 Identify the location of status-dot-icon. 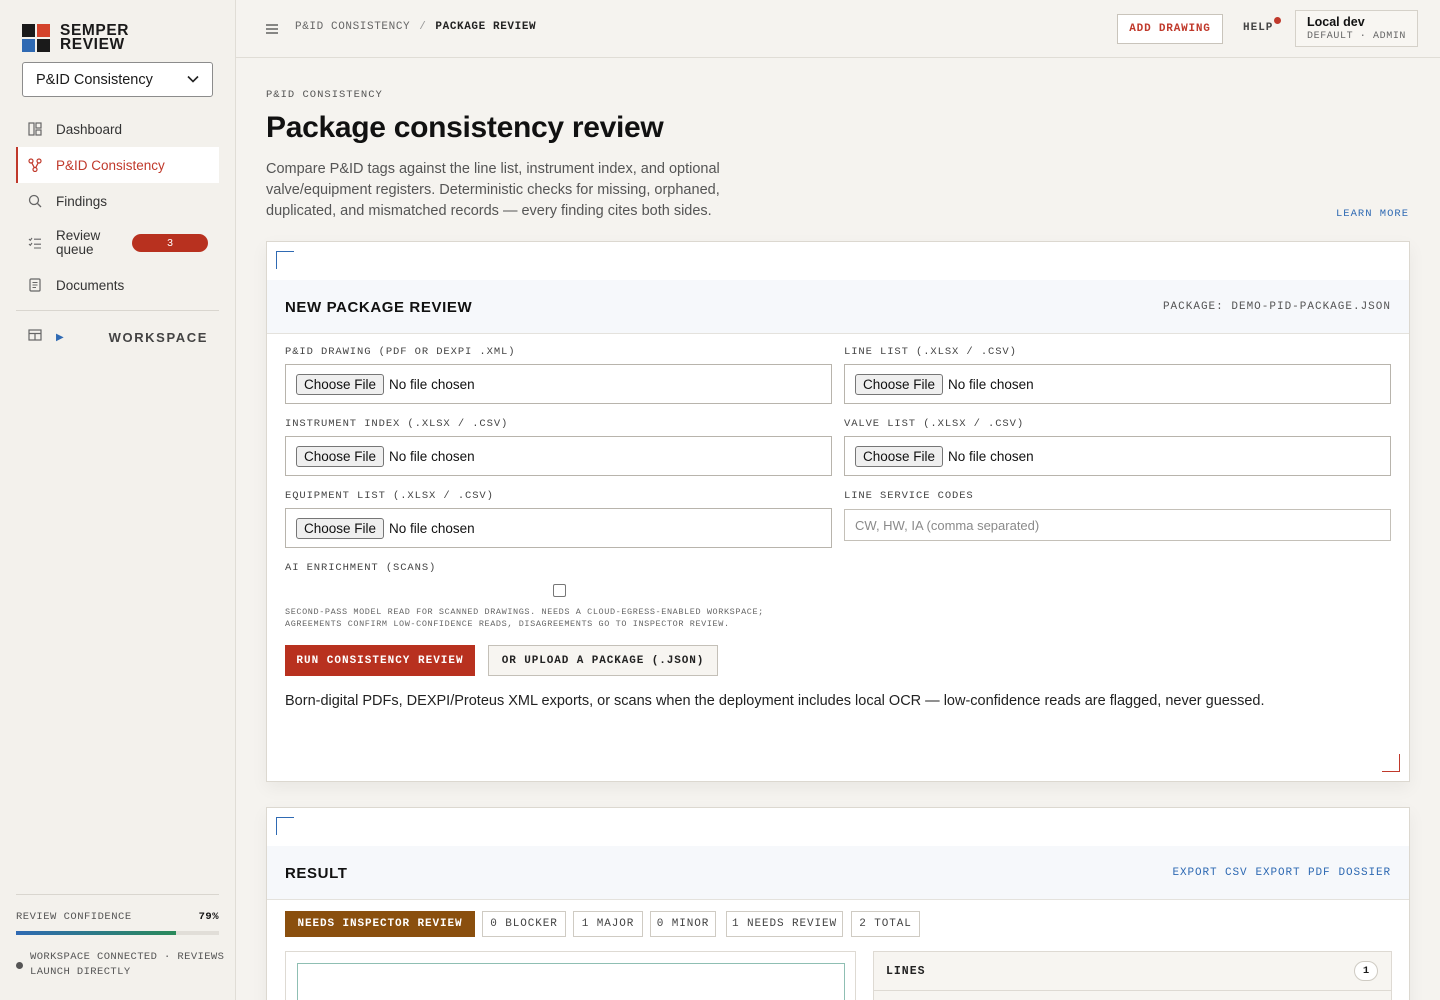
(19, 965).